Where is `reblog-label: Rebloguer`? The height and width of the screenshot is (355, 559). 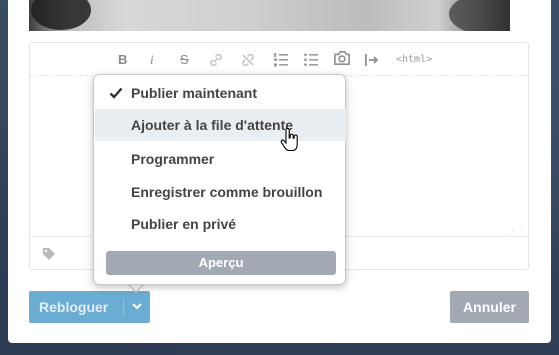
reblog-label: Rebloguer is located at coordinates (73, 307).